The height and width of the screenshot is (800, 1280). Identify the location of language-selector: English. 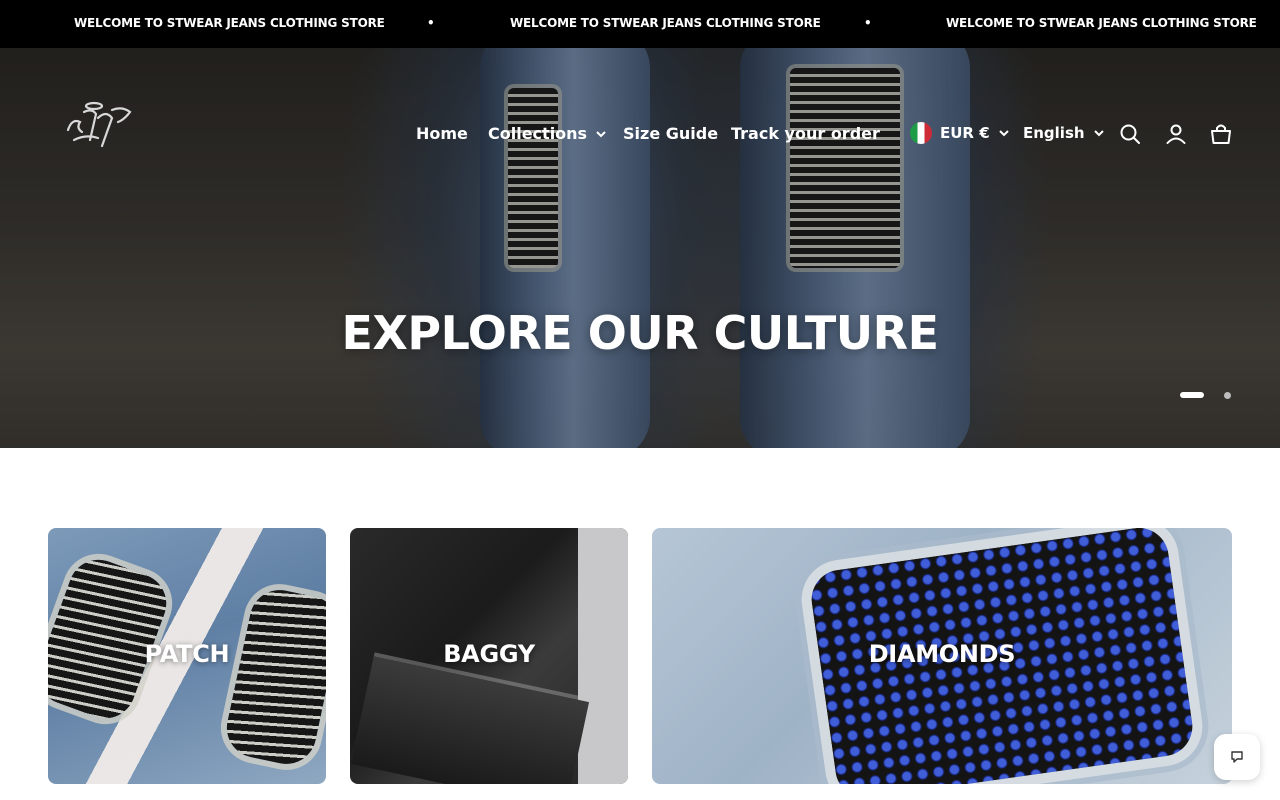
(1064, 133).